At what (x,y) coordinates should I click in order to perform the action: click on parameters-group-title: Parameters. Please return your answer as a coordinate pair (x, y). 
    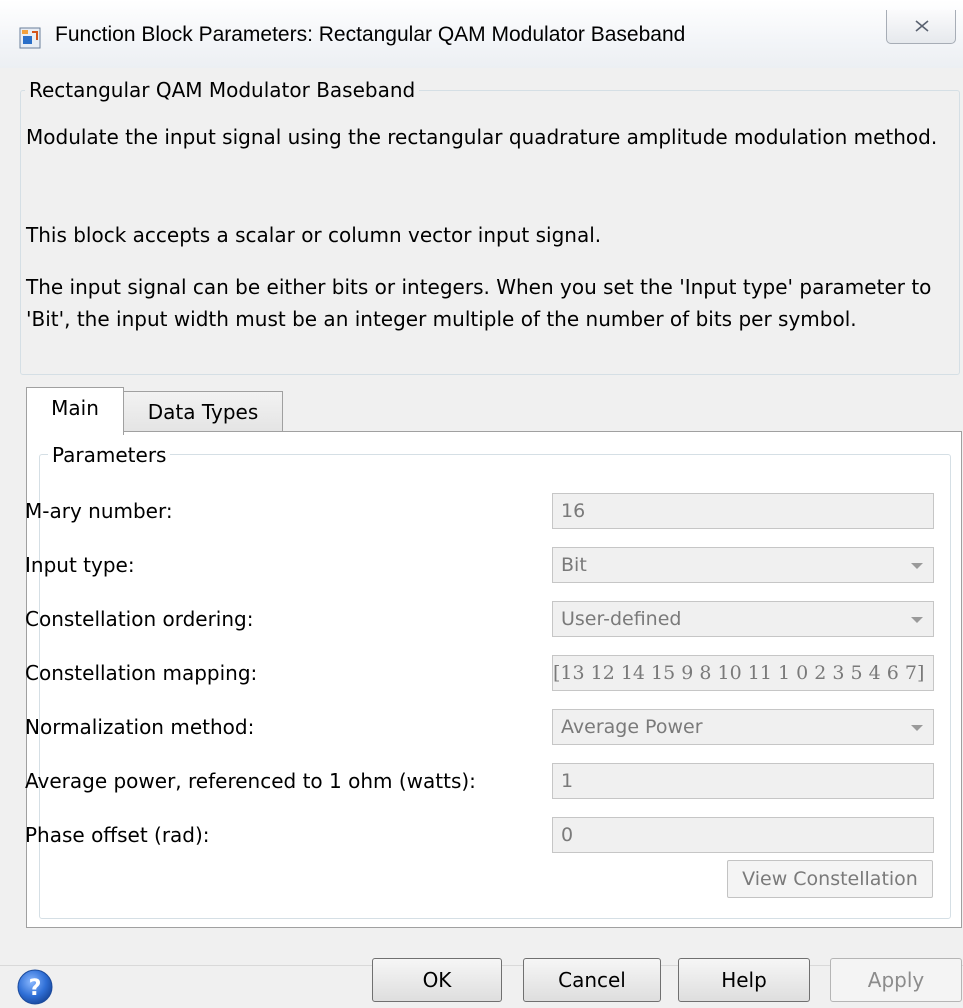
    Looking at the image, I should click on (109, 455).